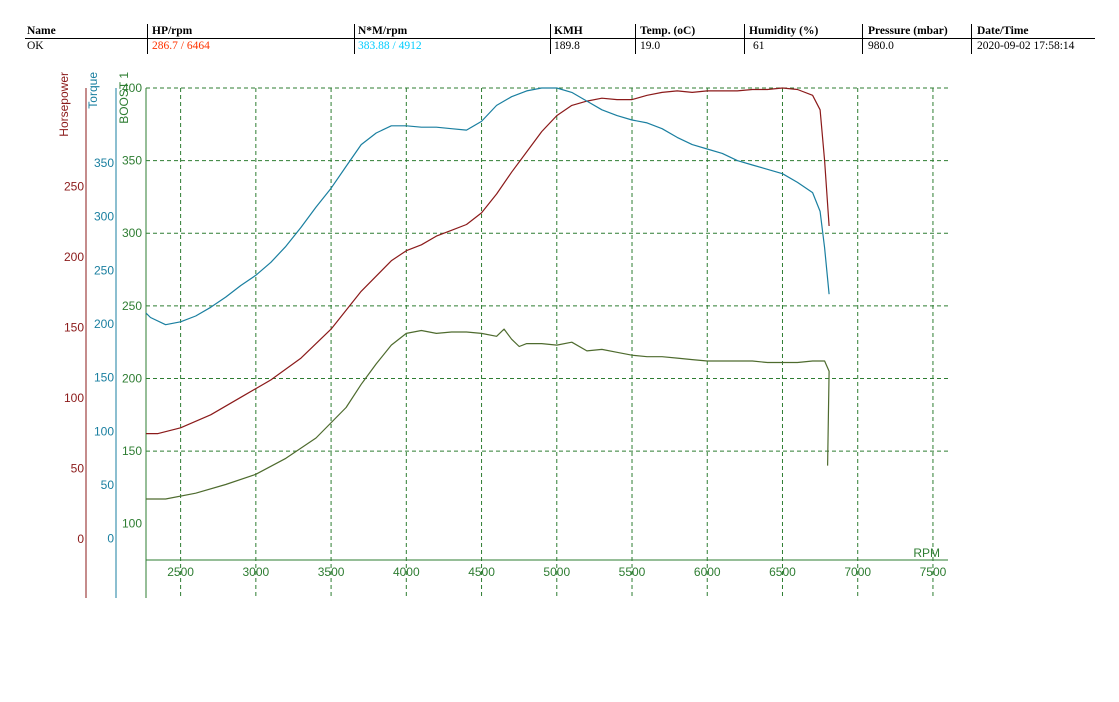 This screenshot has width=1119, height=702. Describe the element at coordinates (78, 468) in the screenshot. I see `horsepower-tick-label: 50` at that location.